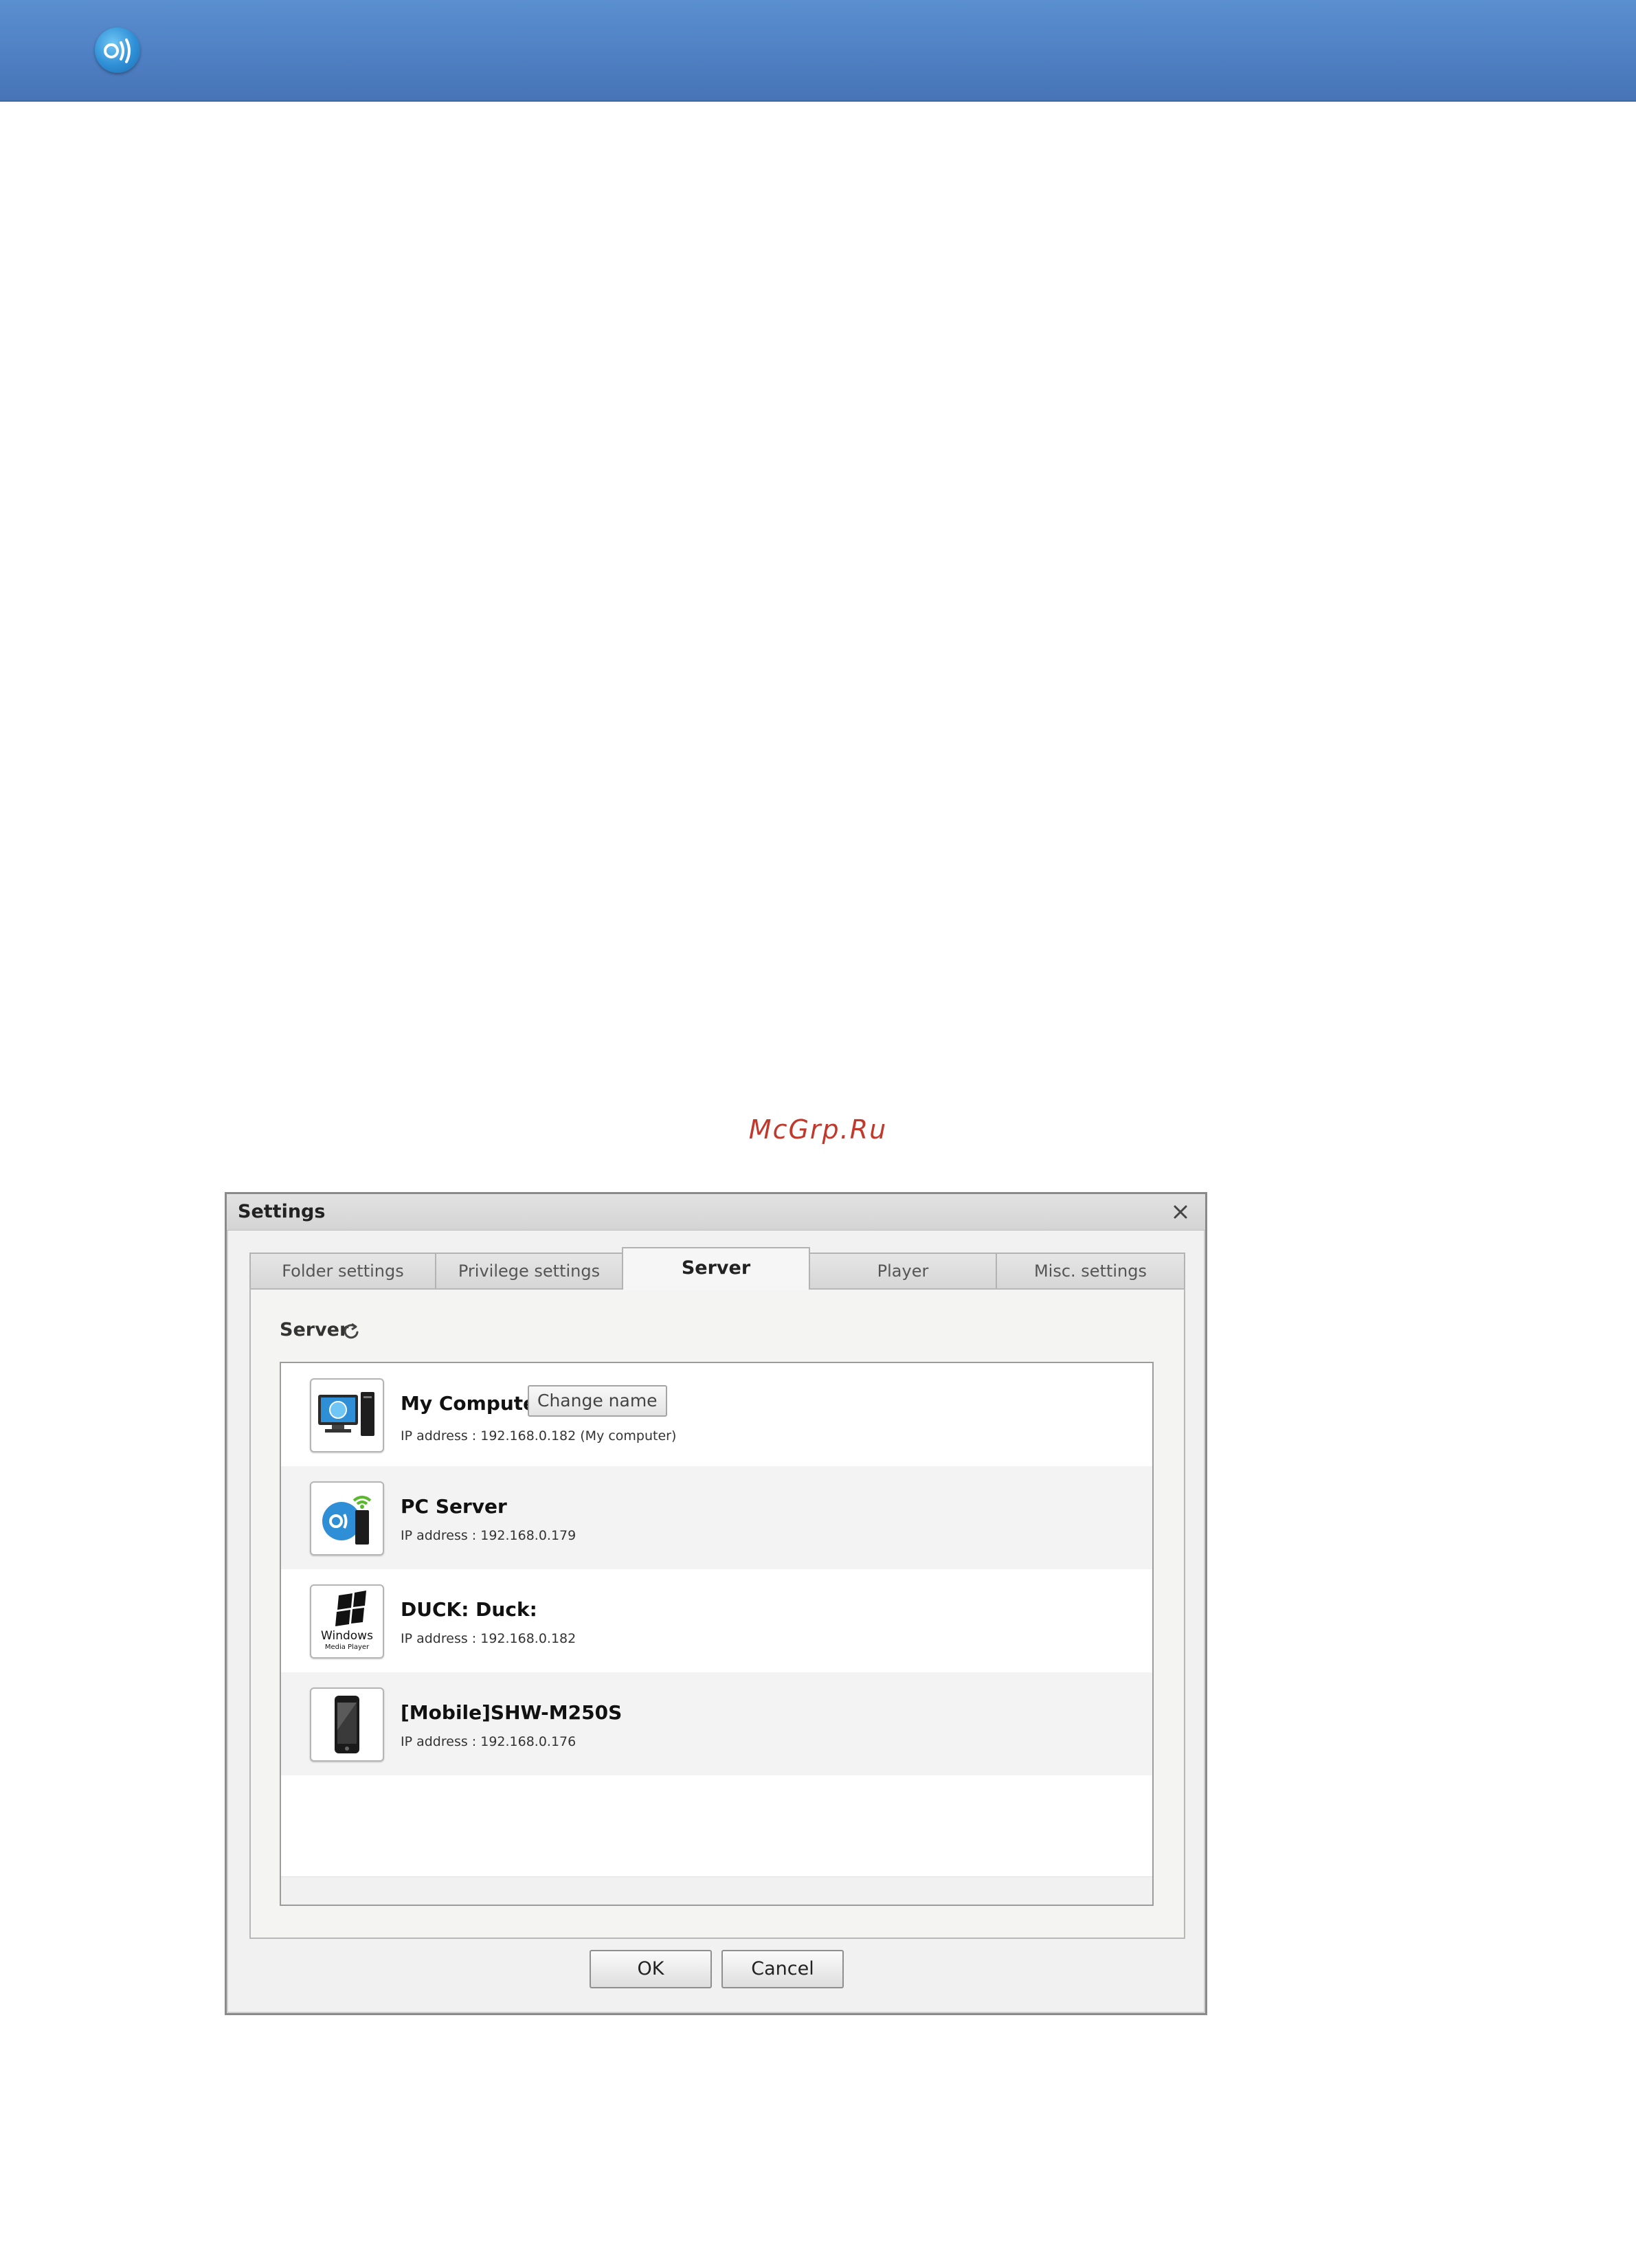 The height and width of the screenshot is (2268, 1636). What do you see at coordinates (347, 1621) in the screenshot?
I see `windows-media-player-icon: Windows Media Player` at bounding box center [347, 1621].